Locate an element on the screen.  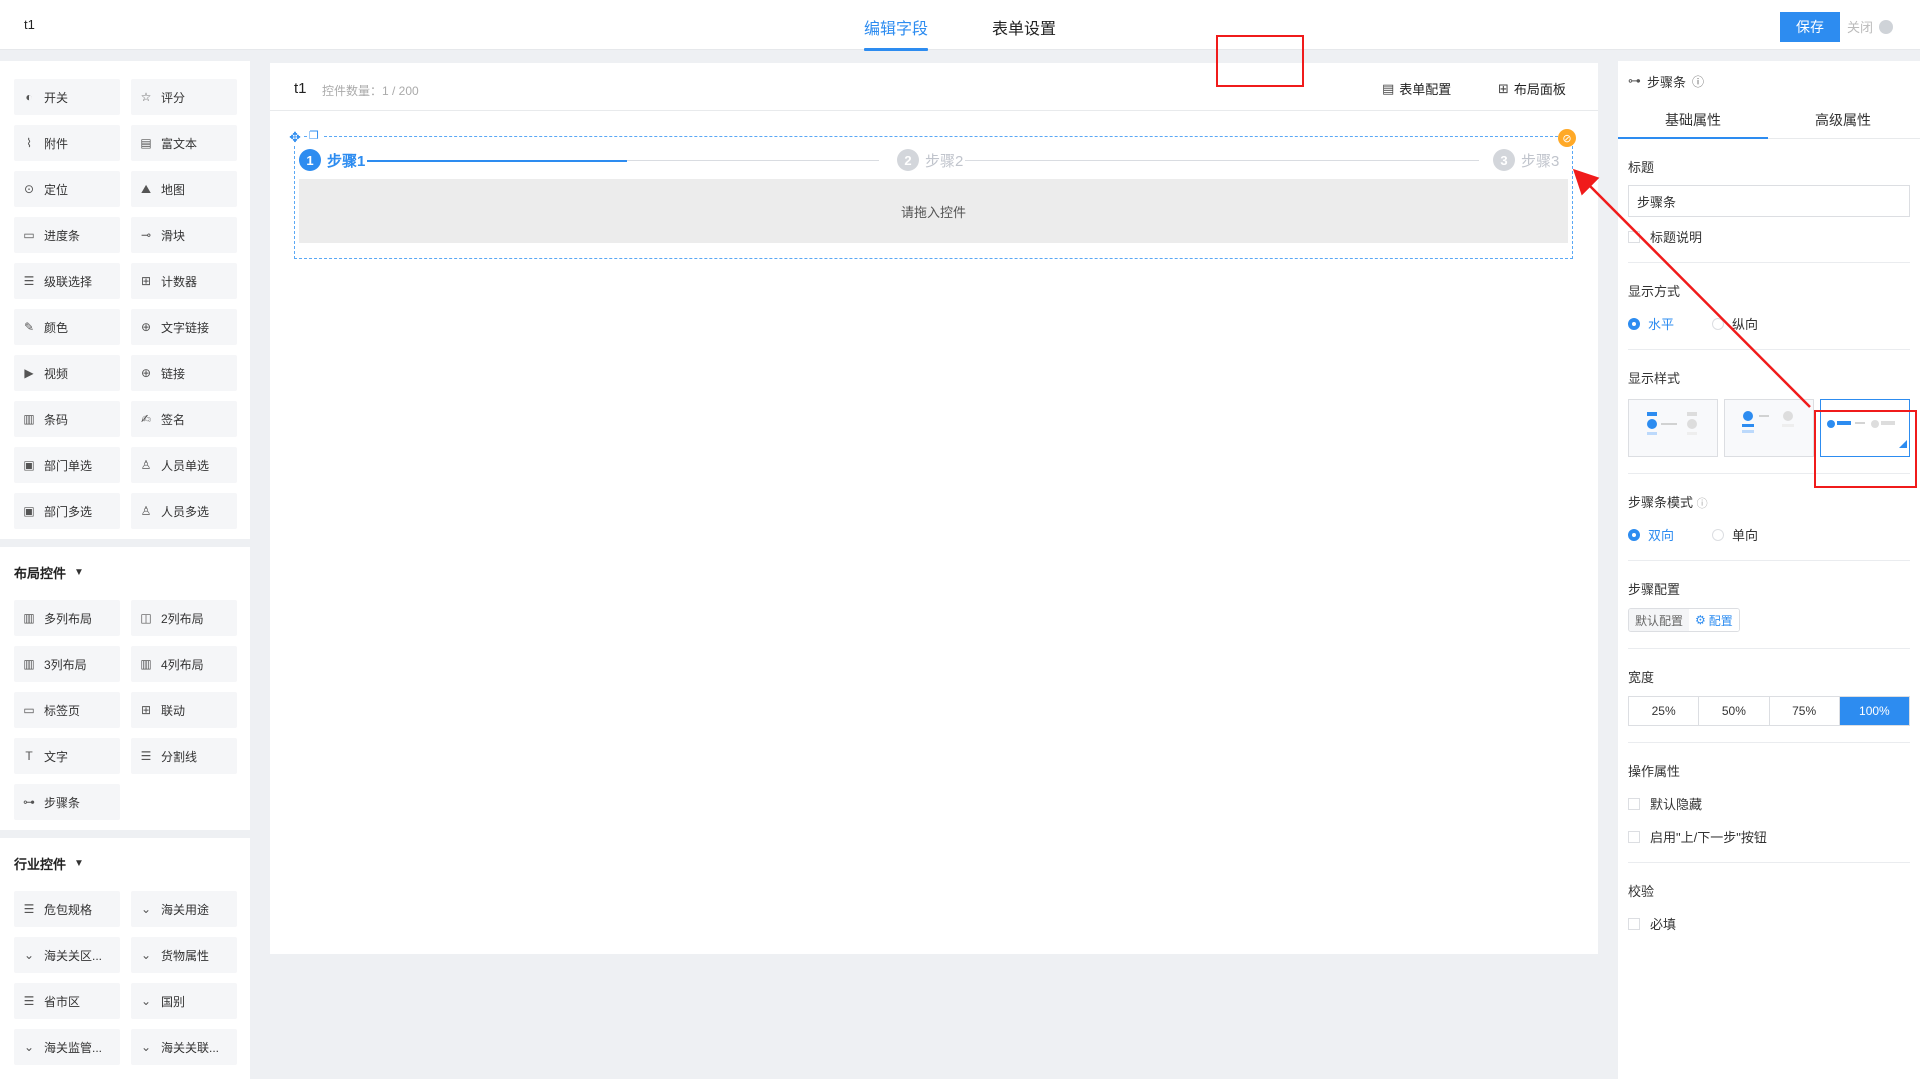
form-config-button: ▤ 表单配置 is located at coordinates (1416, 88).